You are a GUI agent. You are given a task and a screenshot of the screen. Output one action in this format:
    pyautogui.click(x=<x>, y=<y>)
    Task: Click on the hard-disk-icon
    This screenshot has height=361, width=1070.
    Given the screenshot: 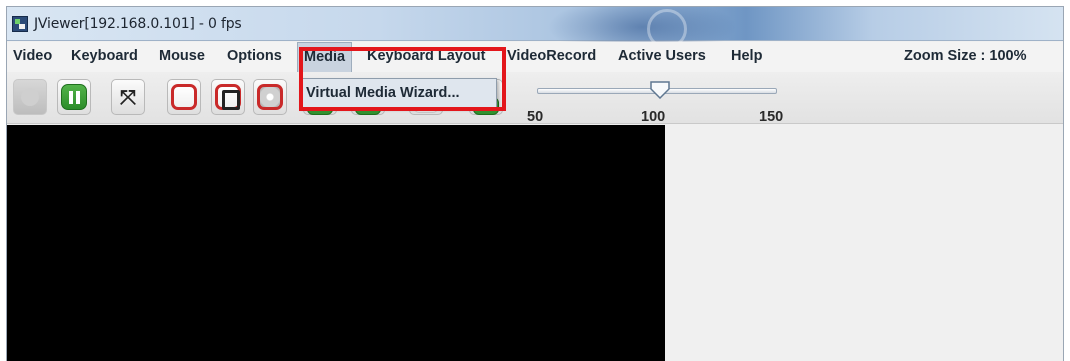 What is the action you would take?
    pyautogui.click(x=228, y=97)
    